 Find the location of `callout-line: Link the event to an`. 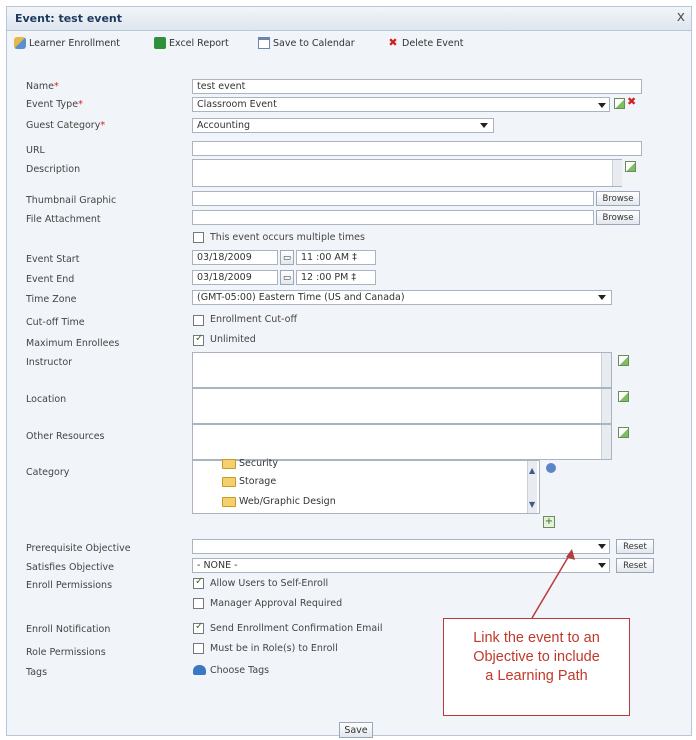

callout-line: Link the event to an is located at coordinates (536, 638).